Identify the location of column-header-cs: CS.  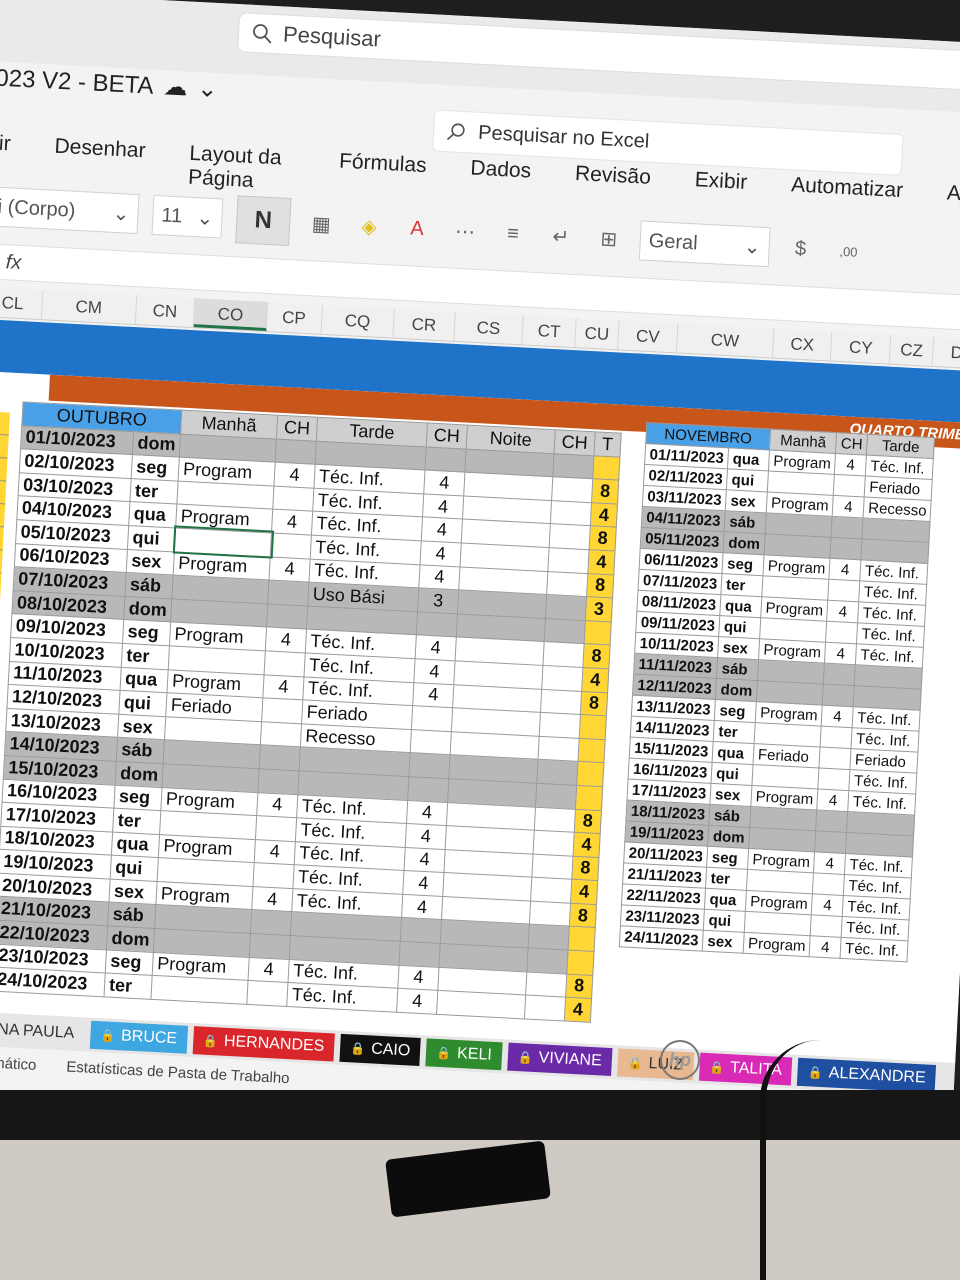
(489, 328).